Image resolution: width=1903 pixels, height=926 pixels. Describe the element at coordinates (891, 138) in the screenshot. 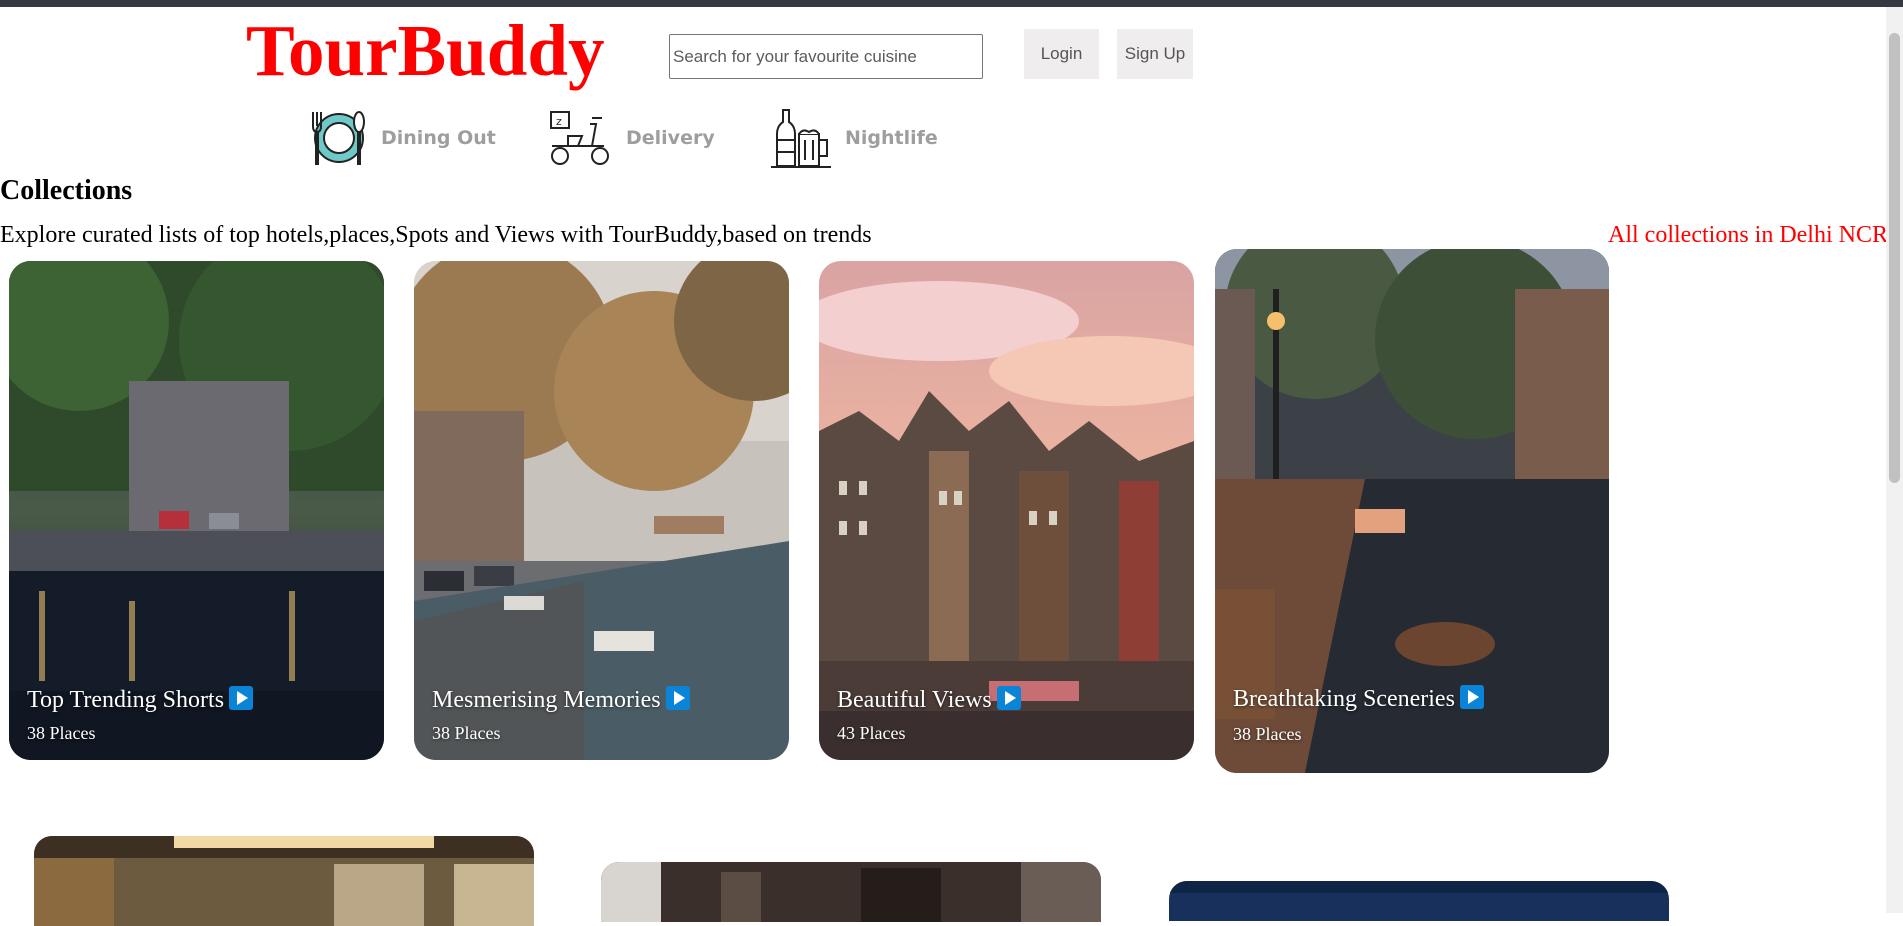

I see `category-label: Nightlife` at that location.